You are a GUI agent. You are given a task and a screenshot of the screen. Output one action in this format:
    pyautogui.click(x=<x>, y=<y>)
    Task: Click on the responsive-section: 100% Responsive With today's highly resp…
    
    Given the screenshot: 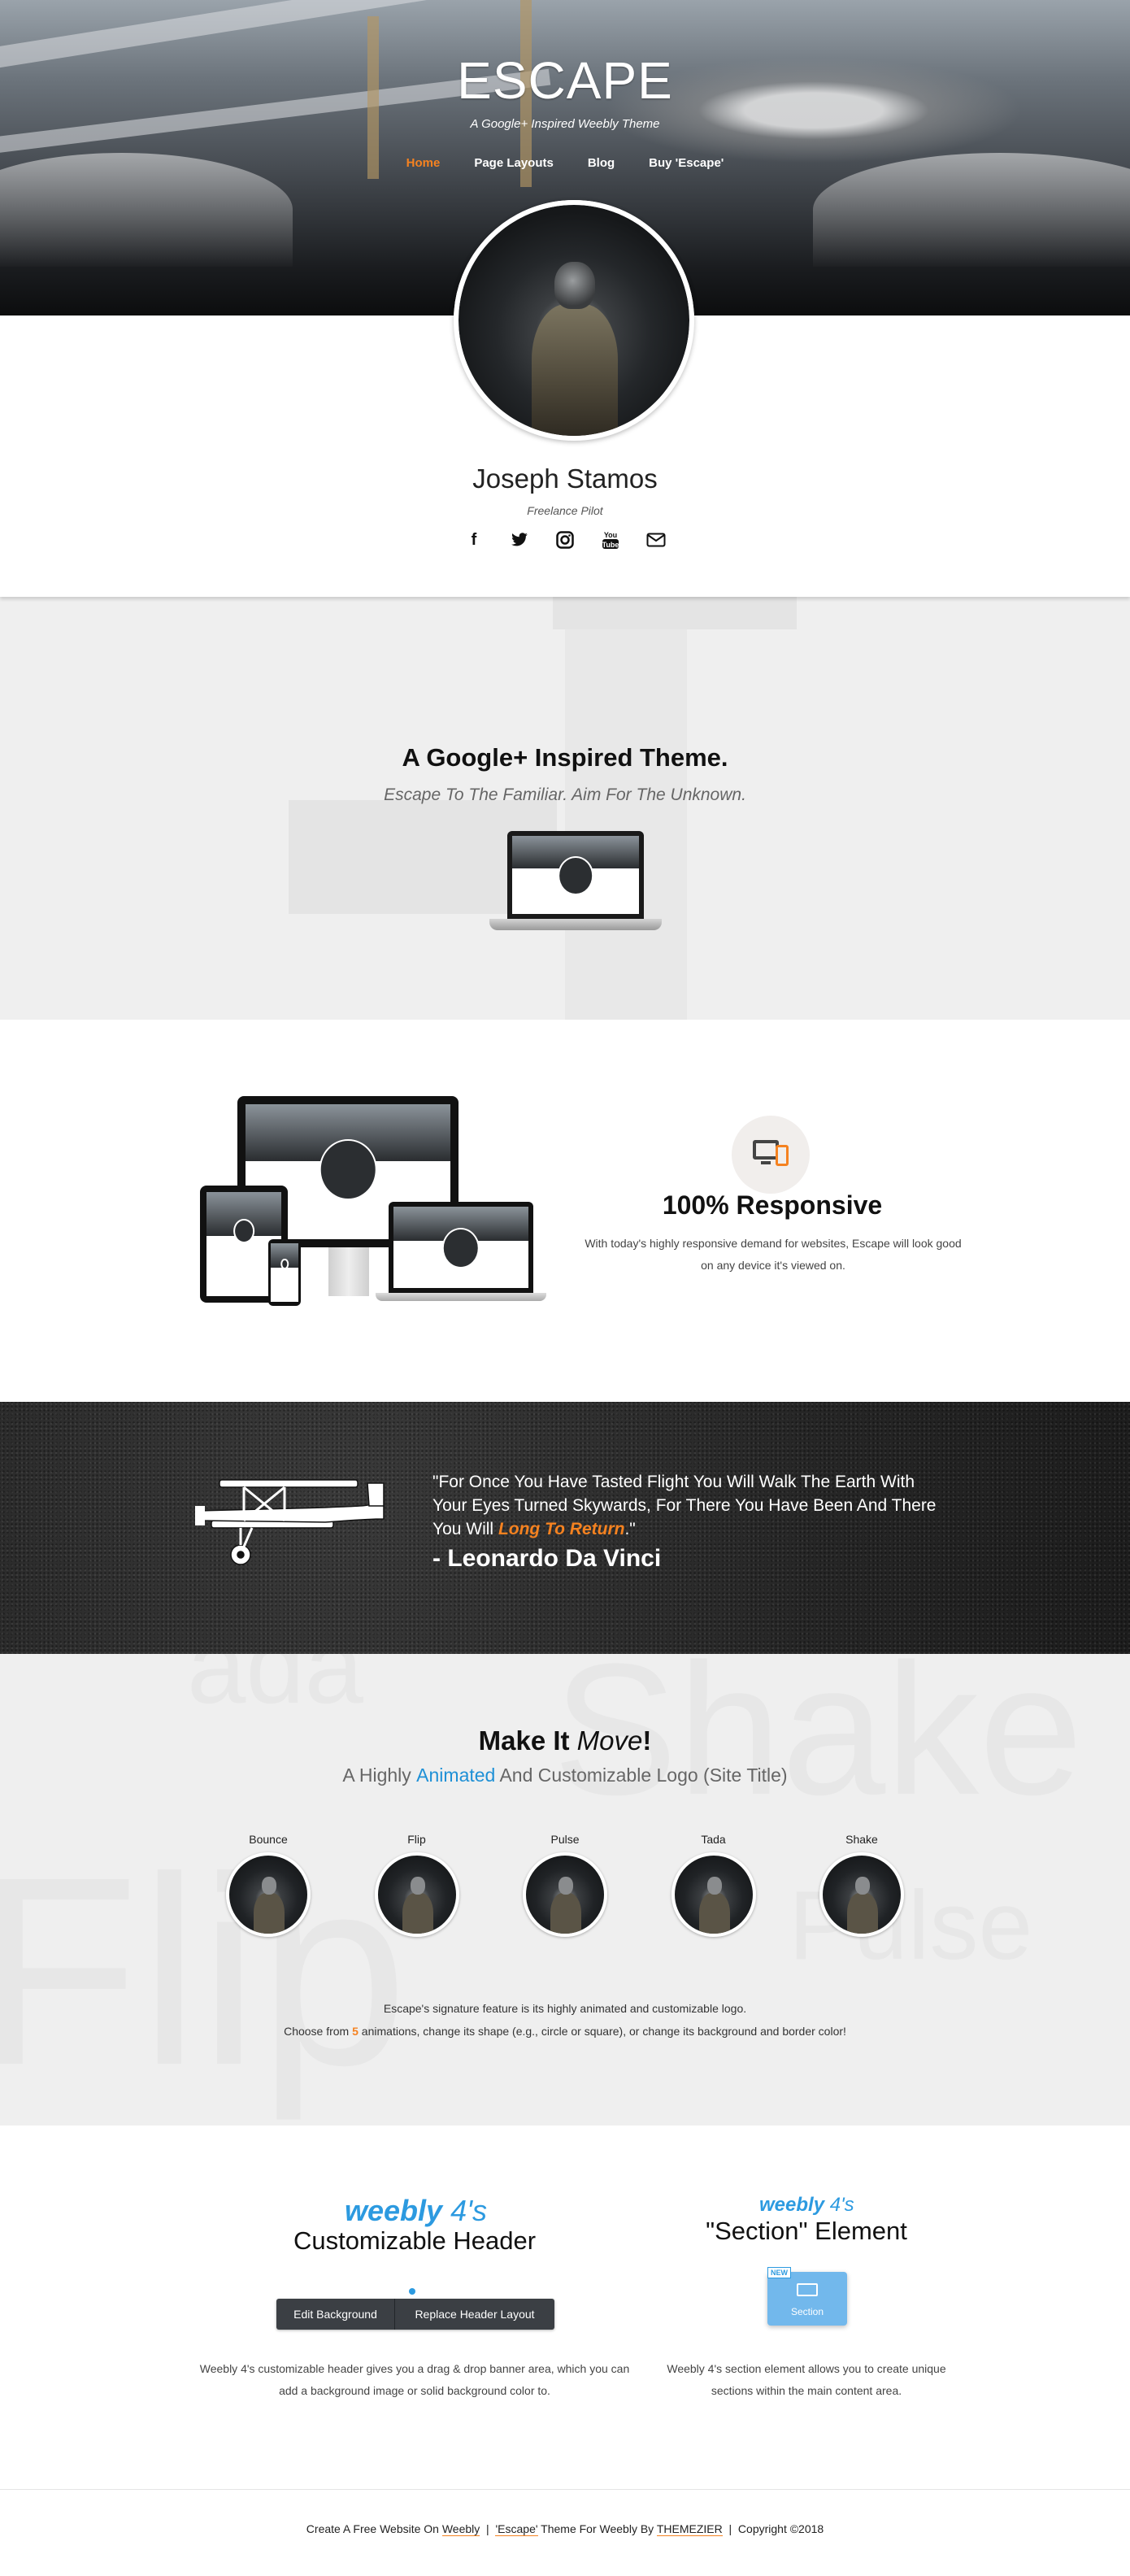 What is the action you would take?
    pyautogui.click(x=565, y=1211)
    